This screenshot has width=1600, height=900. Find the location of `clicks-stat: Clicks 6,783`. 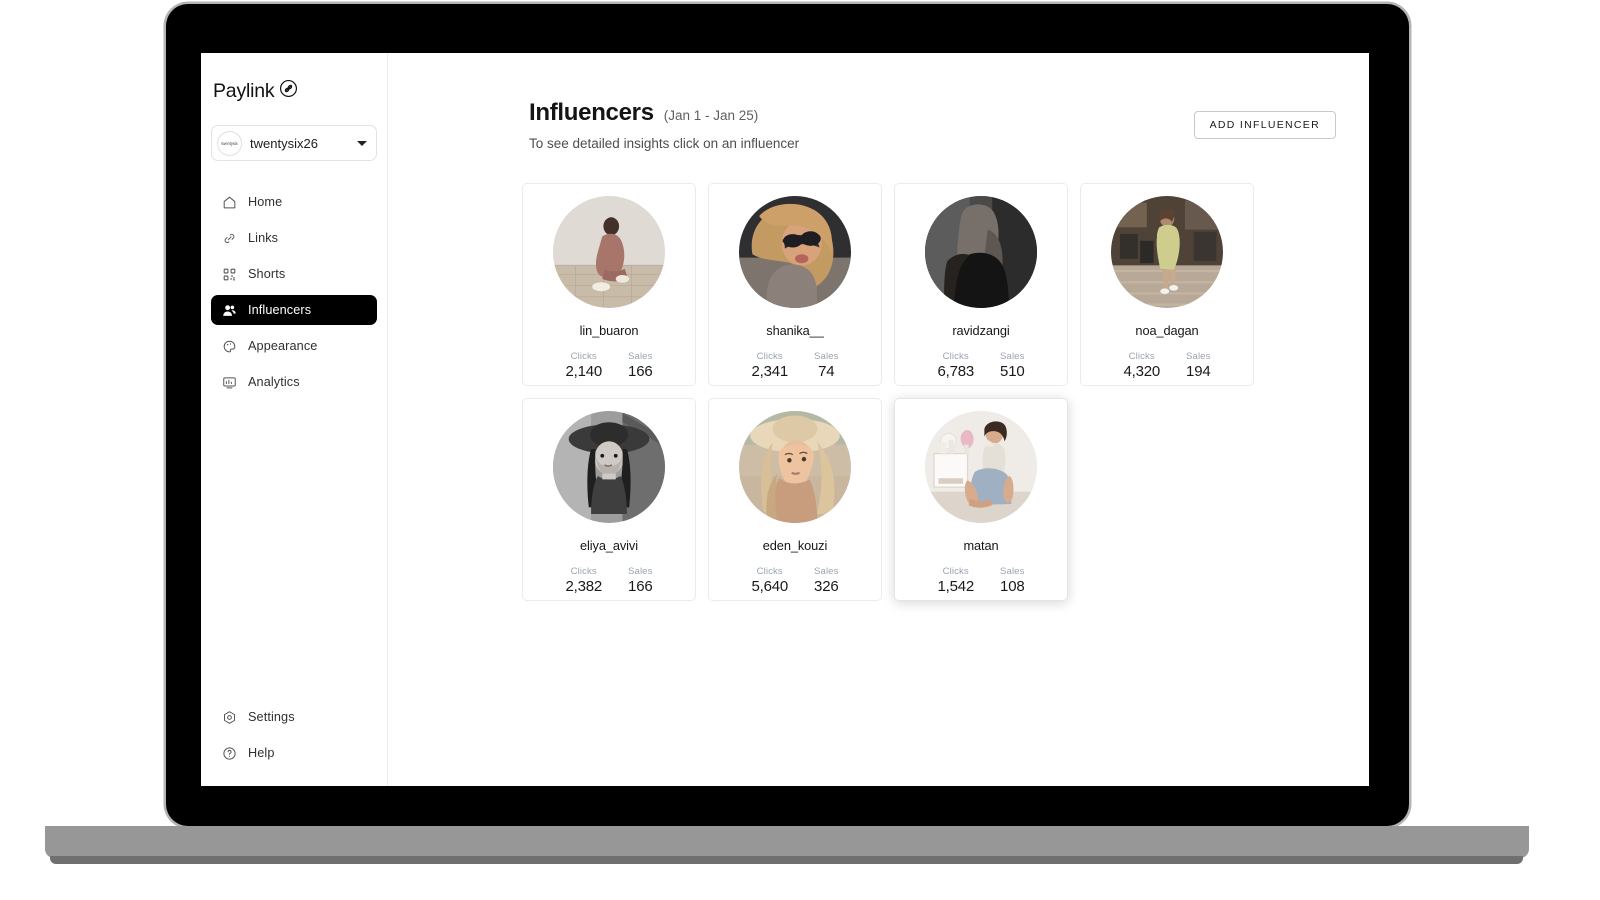

clicks-stat: Clicks 6,783 is located at coordinates (955, 365).